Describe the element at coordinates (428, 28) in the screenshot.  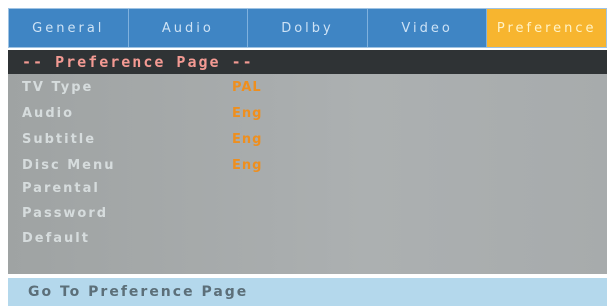
I see `tab-video: Video` at that location.